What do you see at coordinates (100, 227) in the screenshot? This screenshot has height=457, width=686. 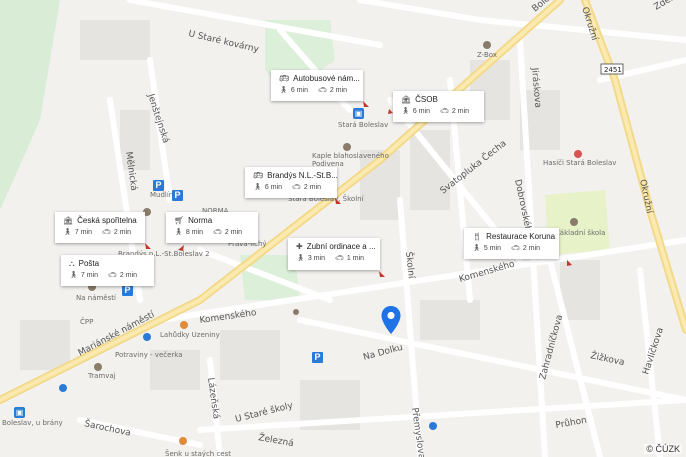 I see `poi-card-ceska-sporitelna: 🏦︎ Česká spořitelna 🚶︎ 7 min 🚗︎ 2 min` at bounding box center [100, 227].